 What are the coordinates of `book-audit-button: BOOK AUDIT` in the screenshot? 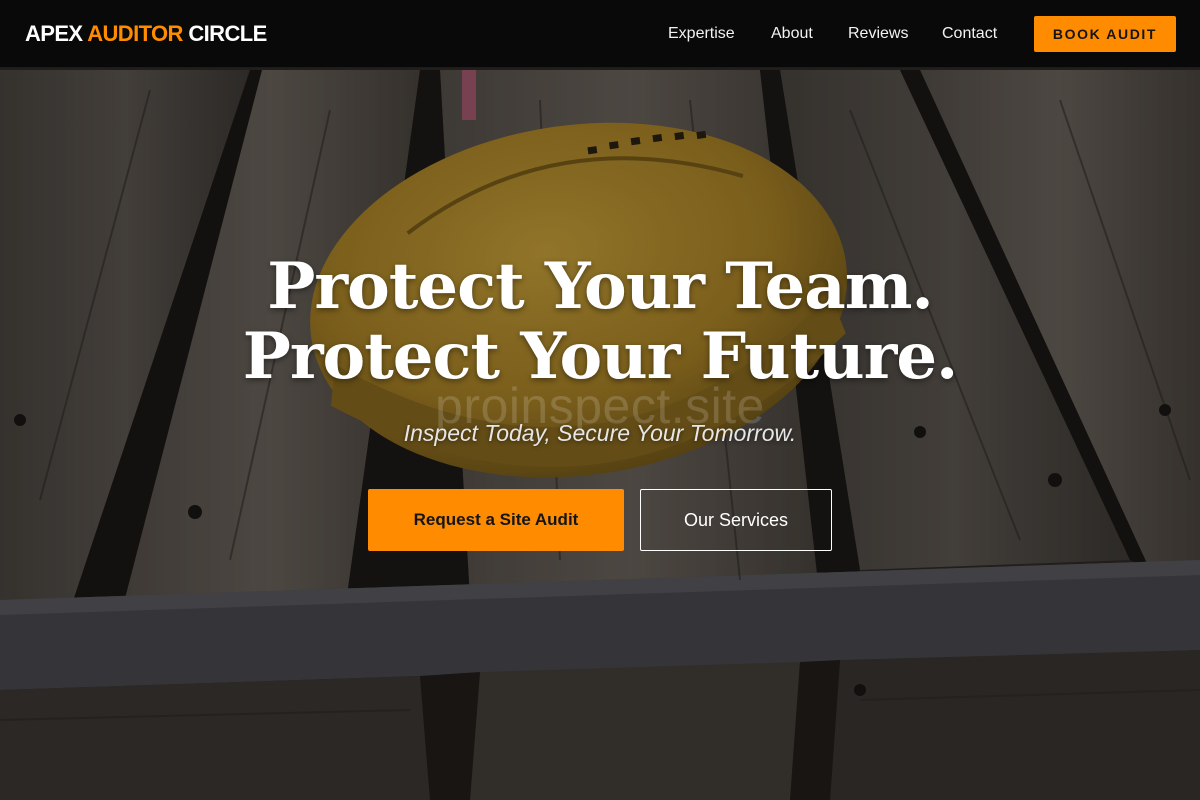 It's located at (1105, 34).